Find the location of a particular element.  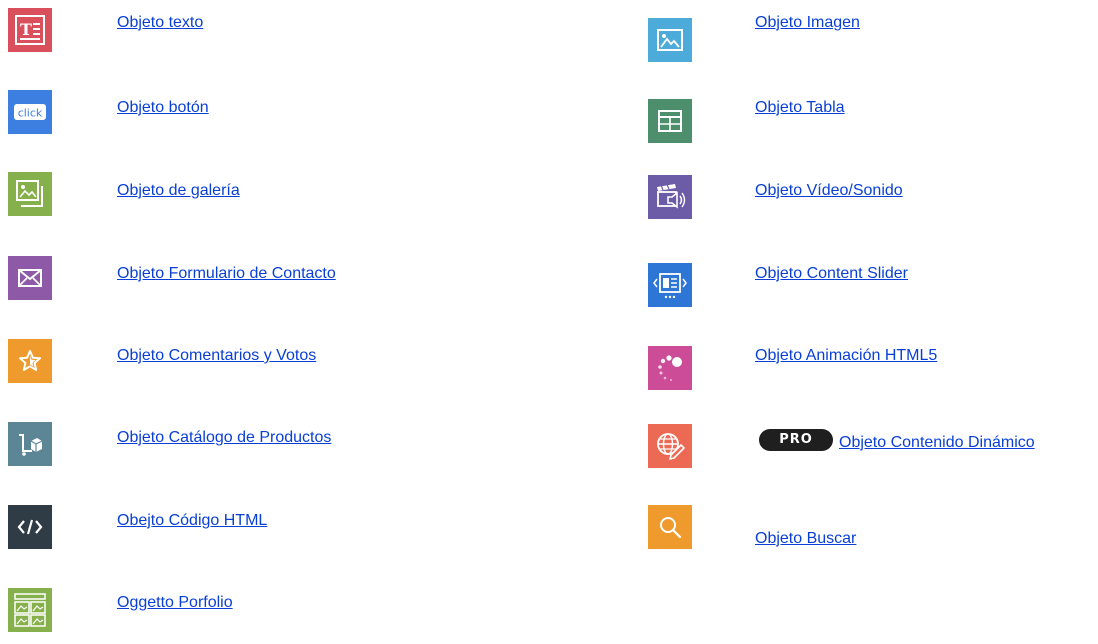

link-objeto-contenido-dinamico: Objeto Contenido Dinámico is located at coordinates (937, 443).